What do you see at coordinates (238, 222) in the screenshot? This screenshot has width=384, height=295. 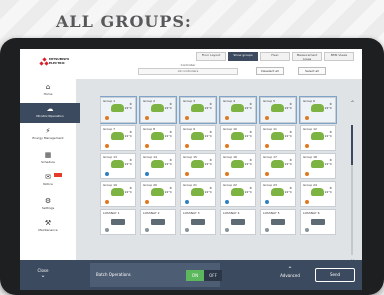 I see `group-tile: LOSSNAY 4` at bounding box center [238, 222].